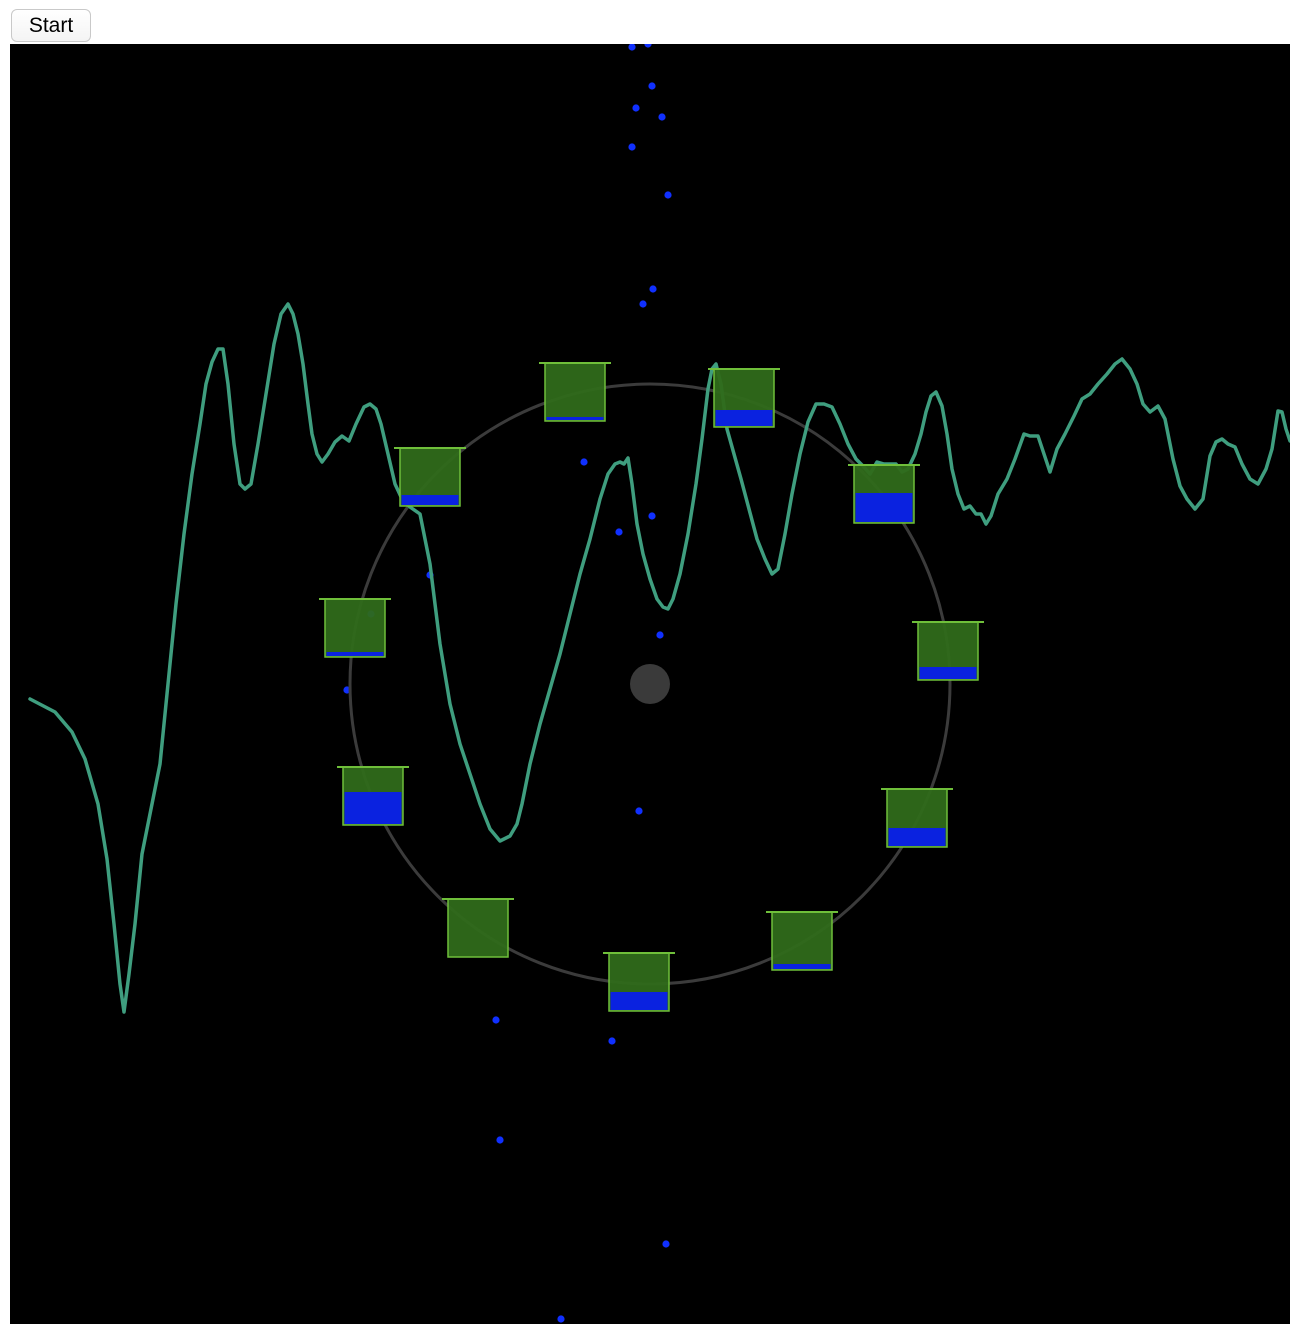 This screenshot has width=1298, height=1330. I want to click on start-button: Start, so click(51, 25).